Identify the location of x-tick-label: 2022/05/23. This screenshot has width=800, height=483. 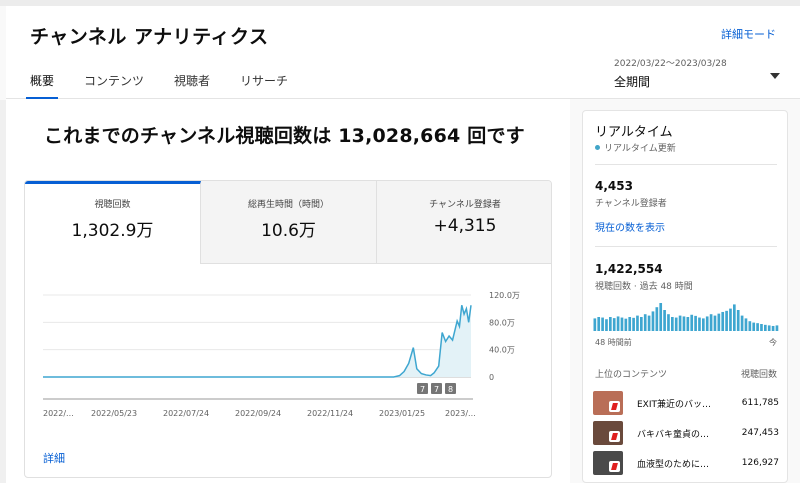
(114, 413).